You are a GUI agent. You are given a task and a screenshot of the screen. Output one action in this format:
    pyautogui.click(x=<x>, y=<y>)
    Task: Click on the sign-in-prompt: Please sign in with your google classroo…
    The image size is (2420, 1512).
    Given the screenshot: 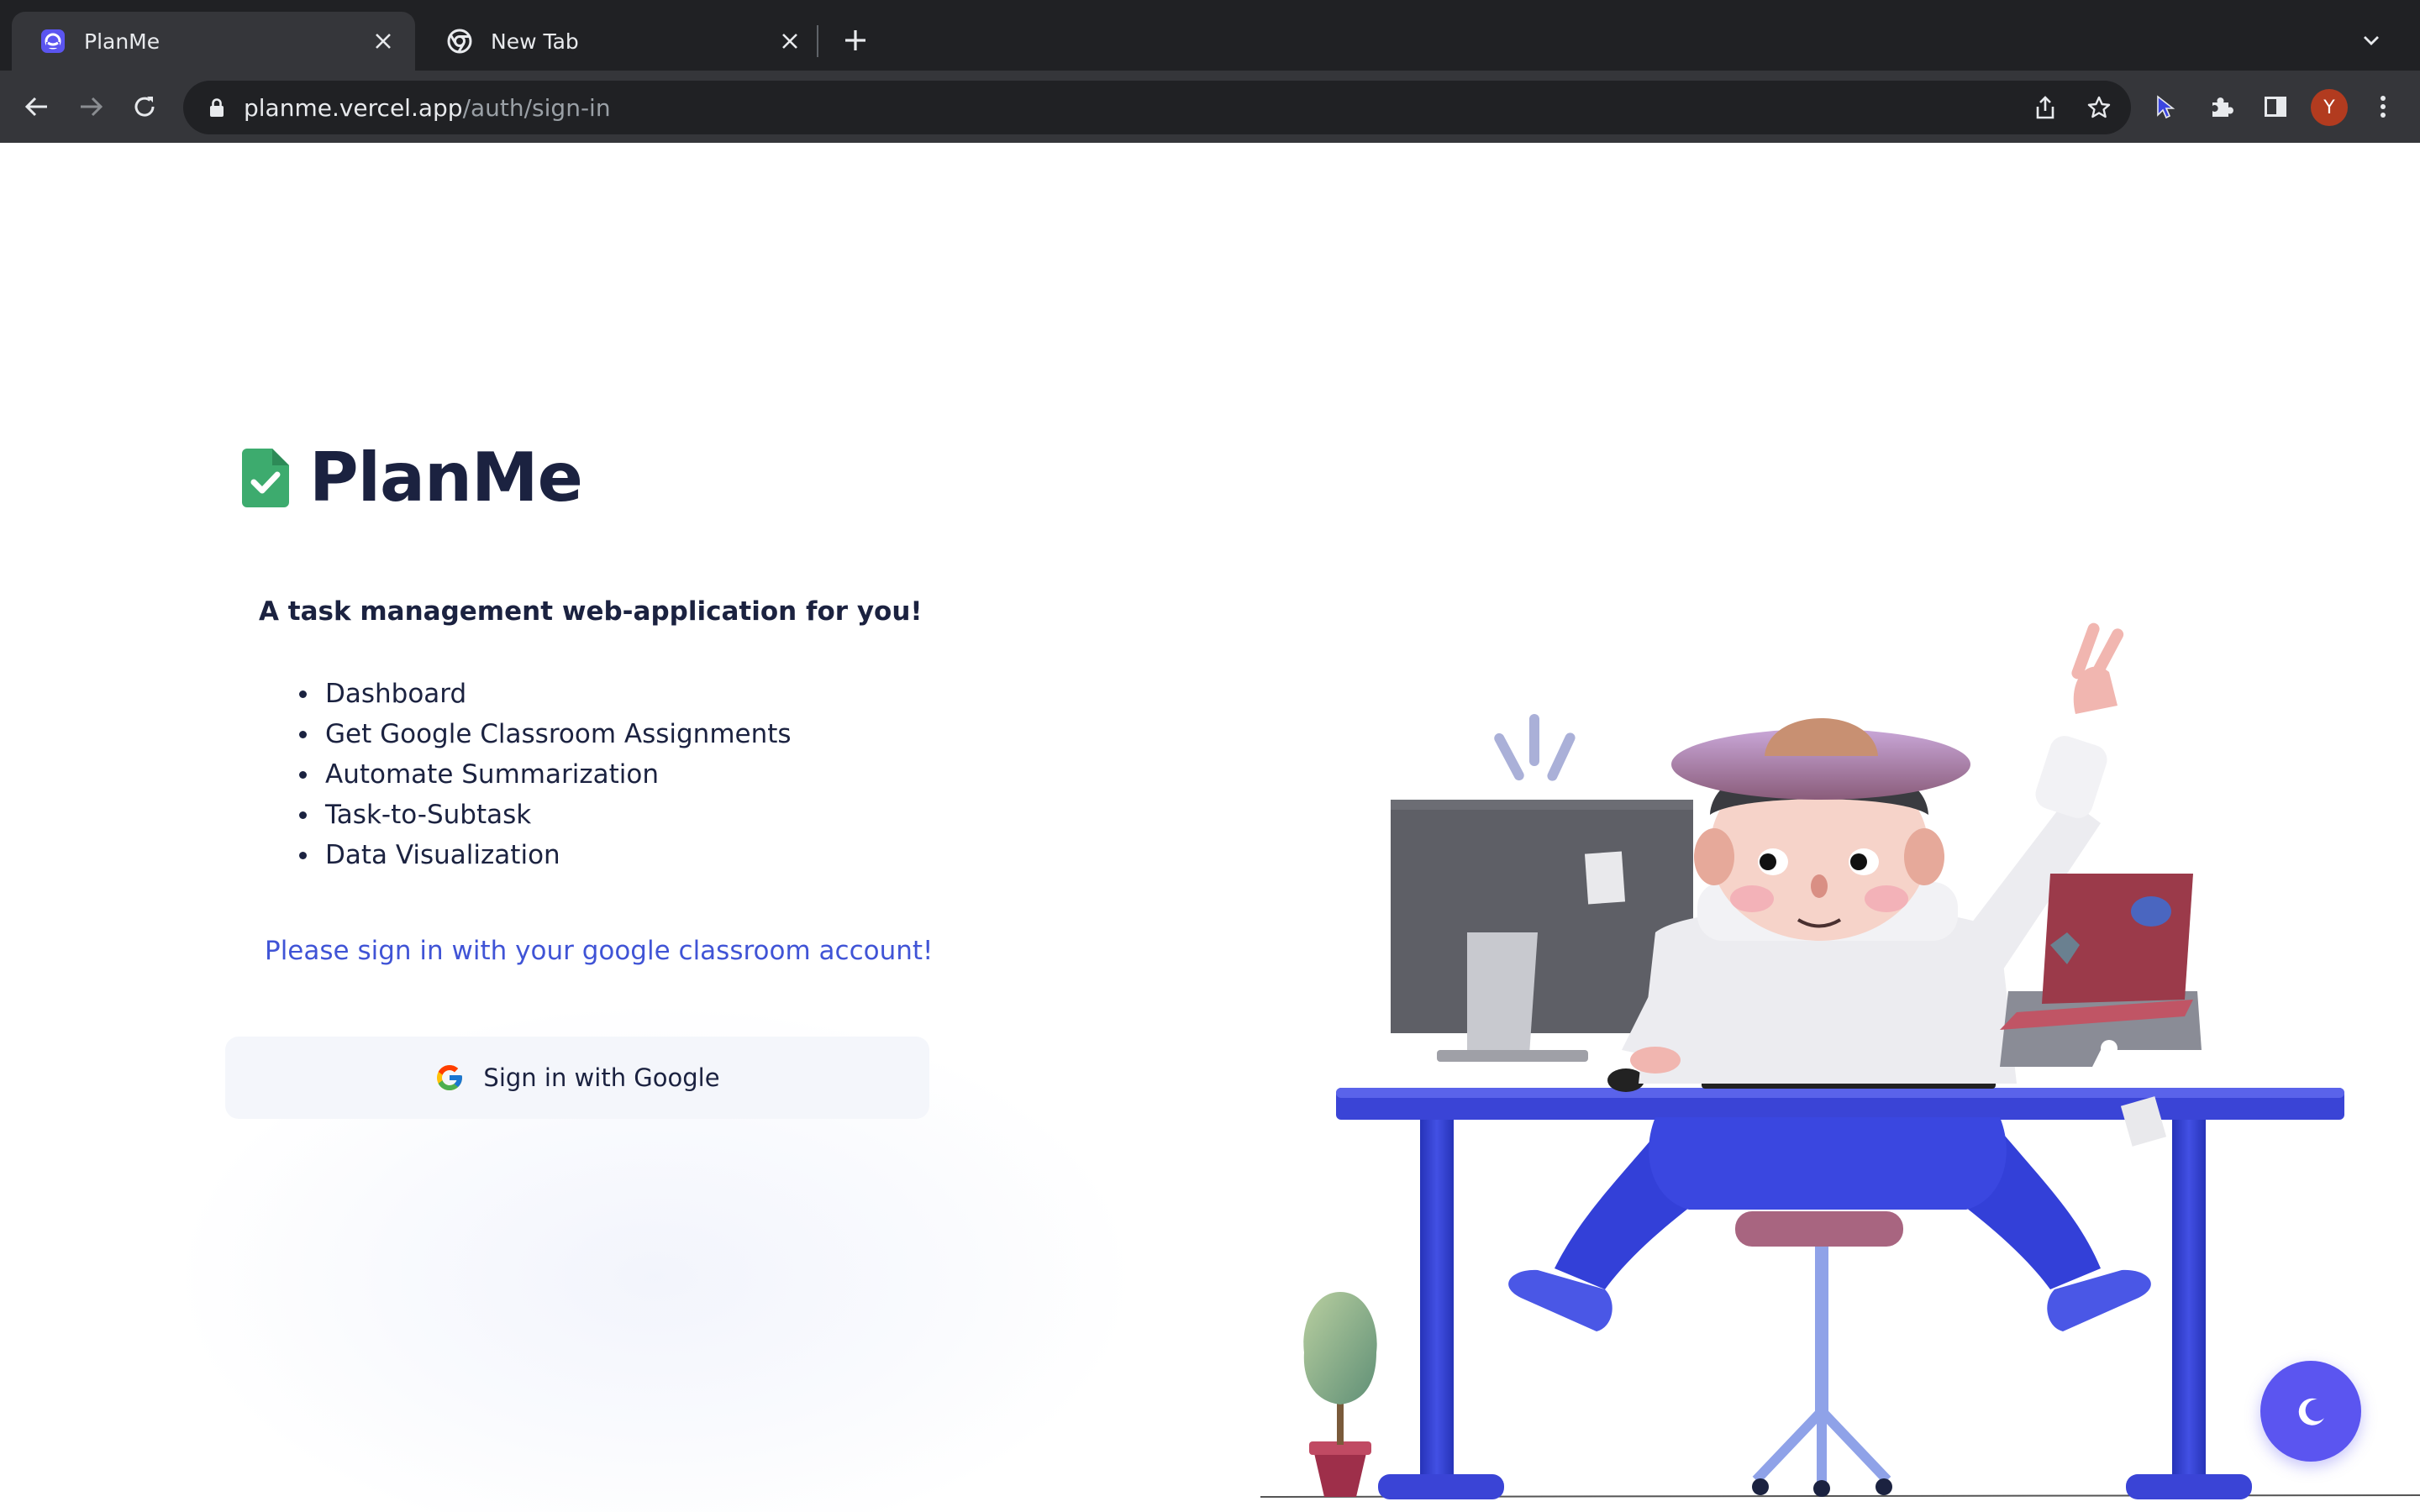 What is the action you would take?
    pyautogui.click(x=599, y=951)
    